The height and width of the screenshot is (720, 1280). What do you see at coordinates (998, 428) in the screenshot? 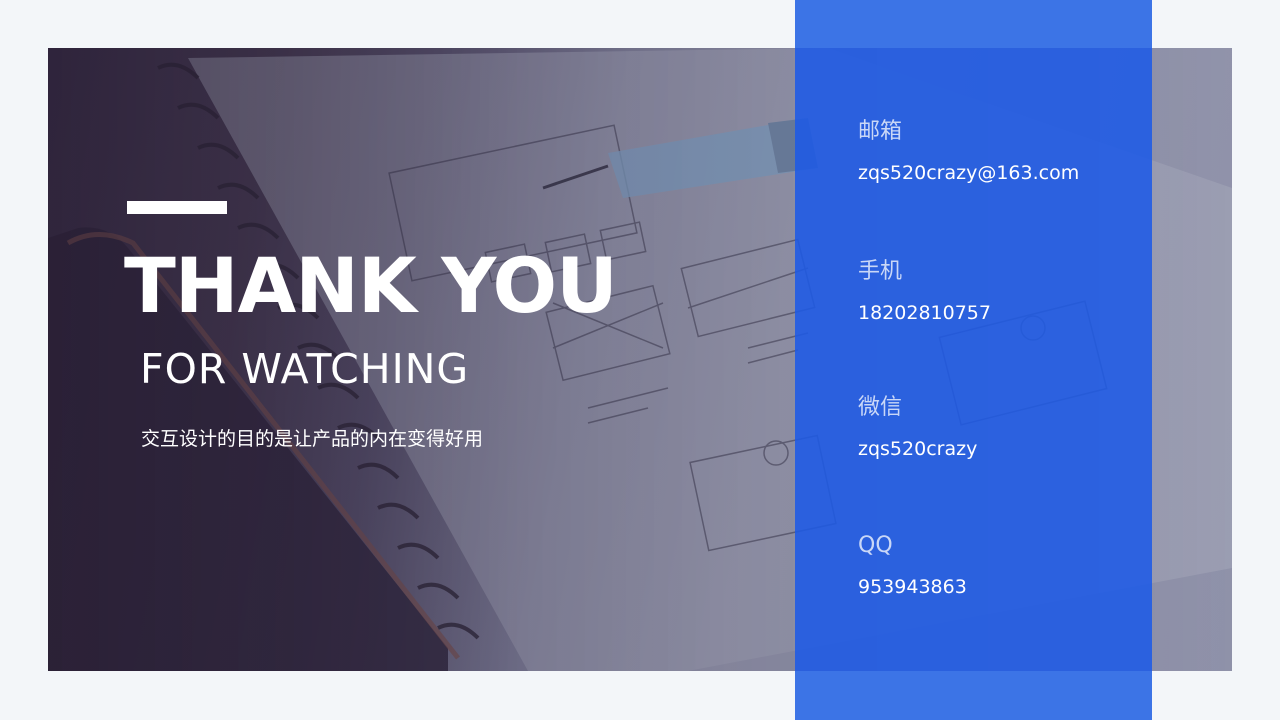
I see `contact-wechat: 微信 zqs520crazy` at bounding box center [998, 428].